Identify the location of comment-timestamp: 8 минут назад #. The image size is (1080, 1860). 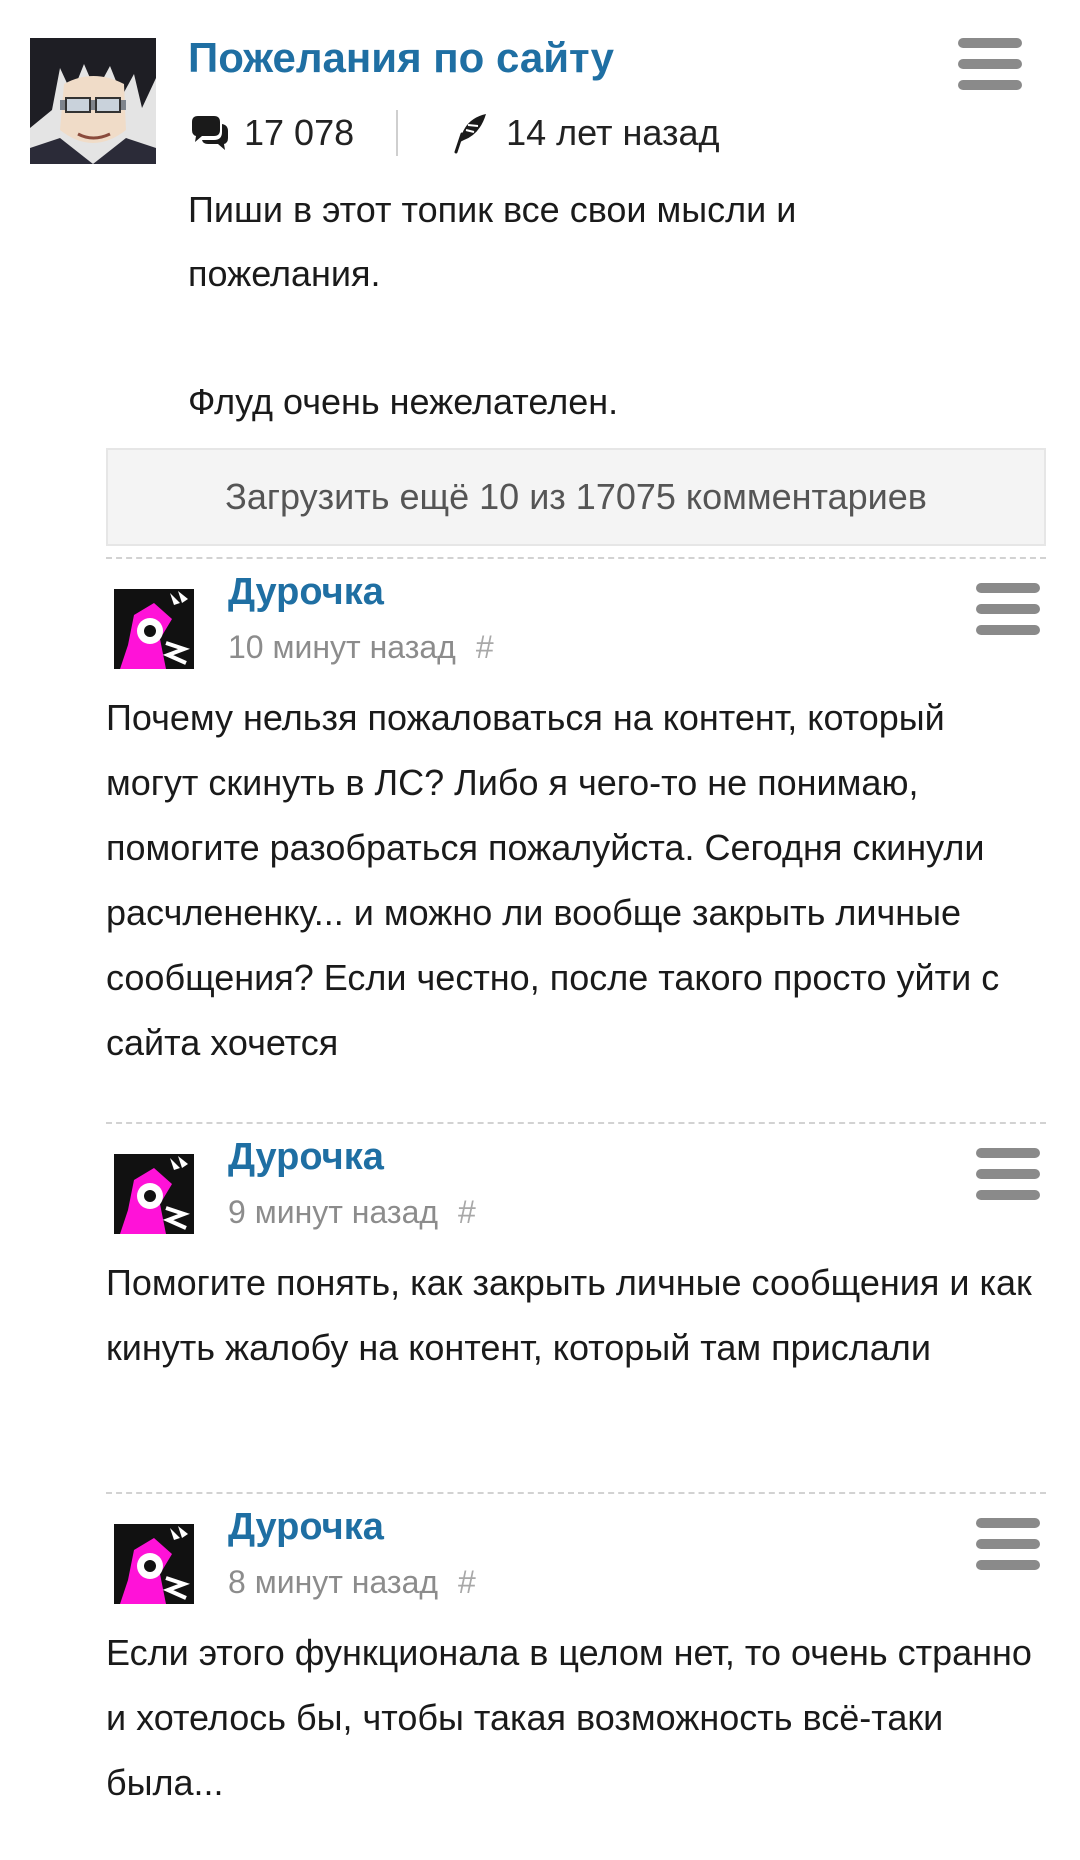
(352, 1582).